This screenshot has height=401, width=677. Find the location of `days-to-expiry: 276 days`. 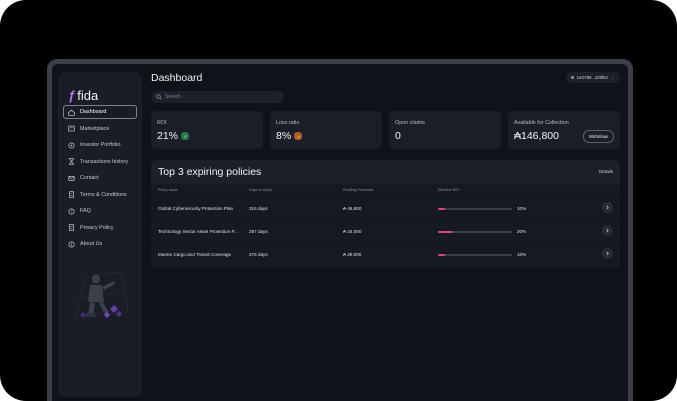

days-to-expiry: 276 days is located at coordinates (258, 254).